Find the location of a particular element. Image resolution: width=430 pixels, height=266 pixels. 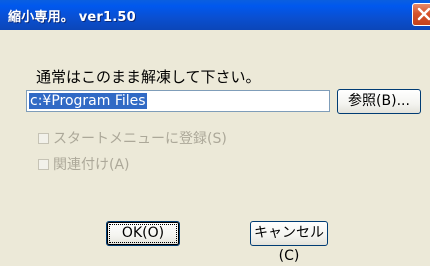

file-association-checkbox-box is located at coordinates (43, 164).